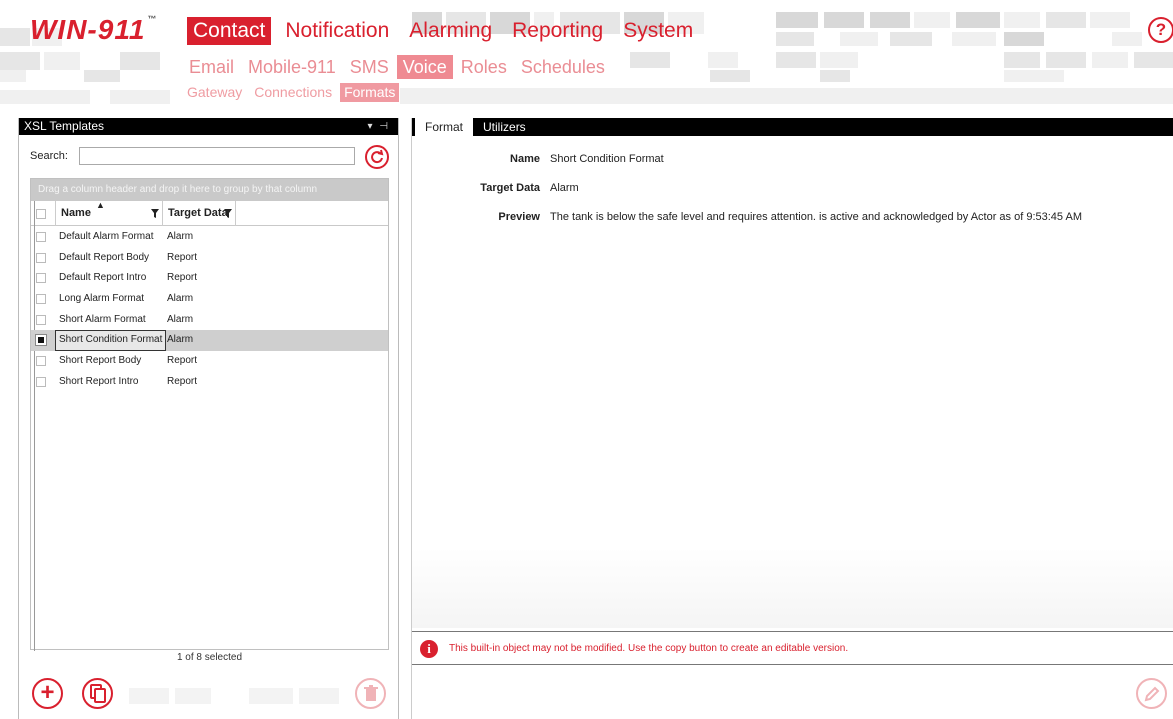  Describe the element at coordinates (111, 341) in the screenshot. I see `cell-name: Short Condition Format` at that location.